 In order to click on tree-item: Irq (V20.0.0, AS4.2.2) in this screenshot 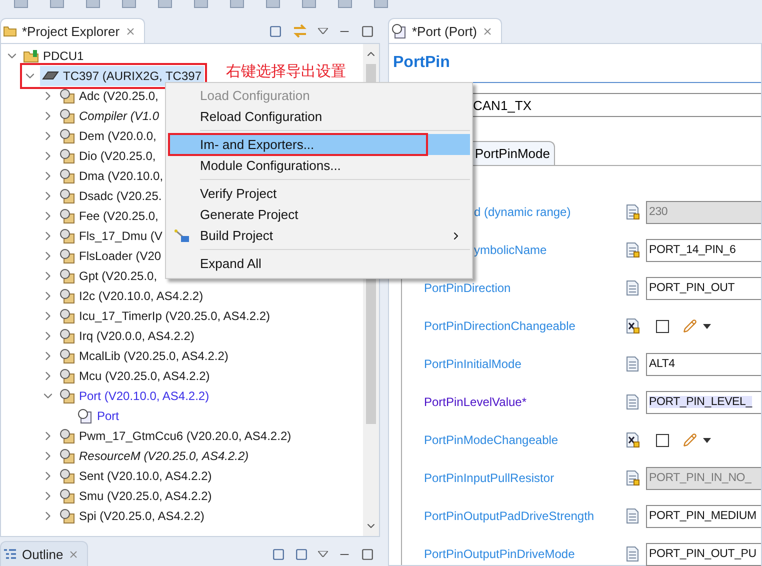, I will do `click(118, 336)`.